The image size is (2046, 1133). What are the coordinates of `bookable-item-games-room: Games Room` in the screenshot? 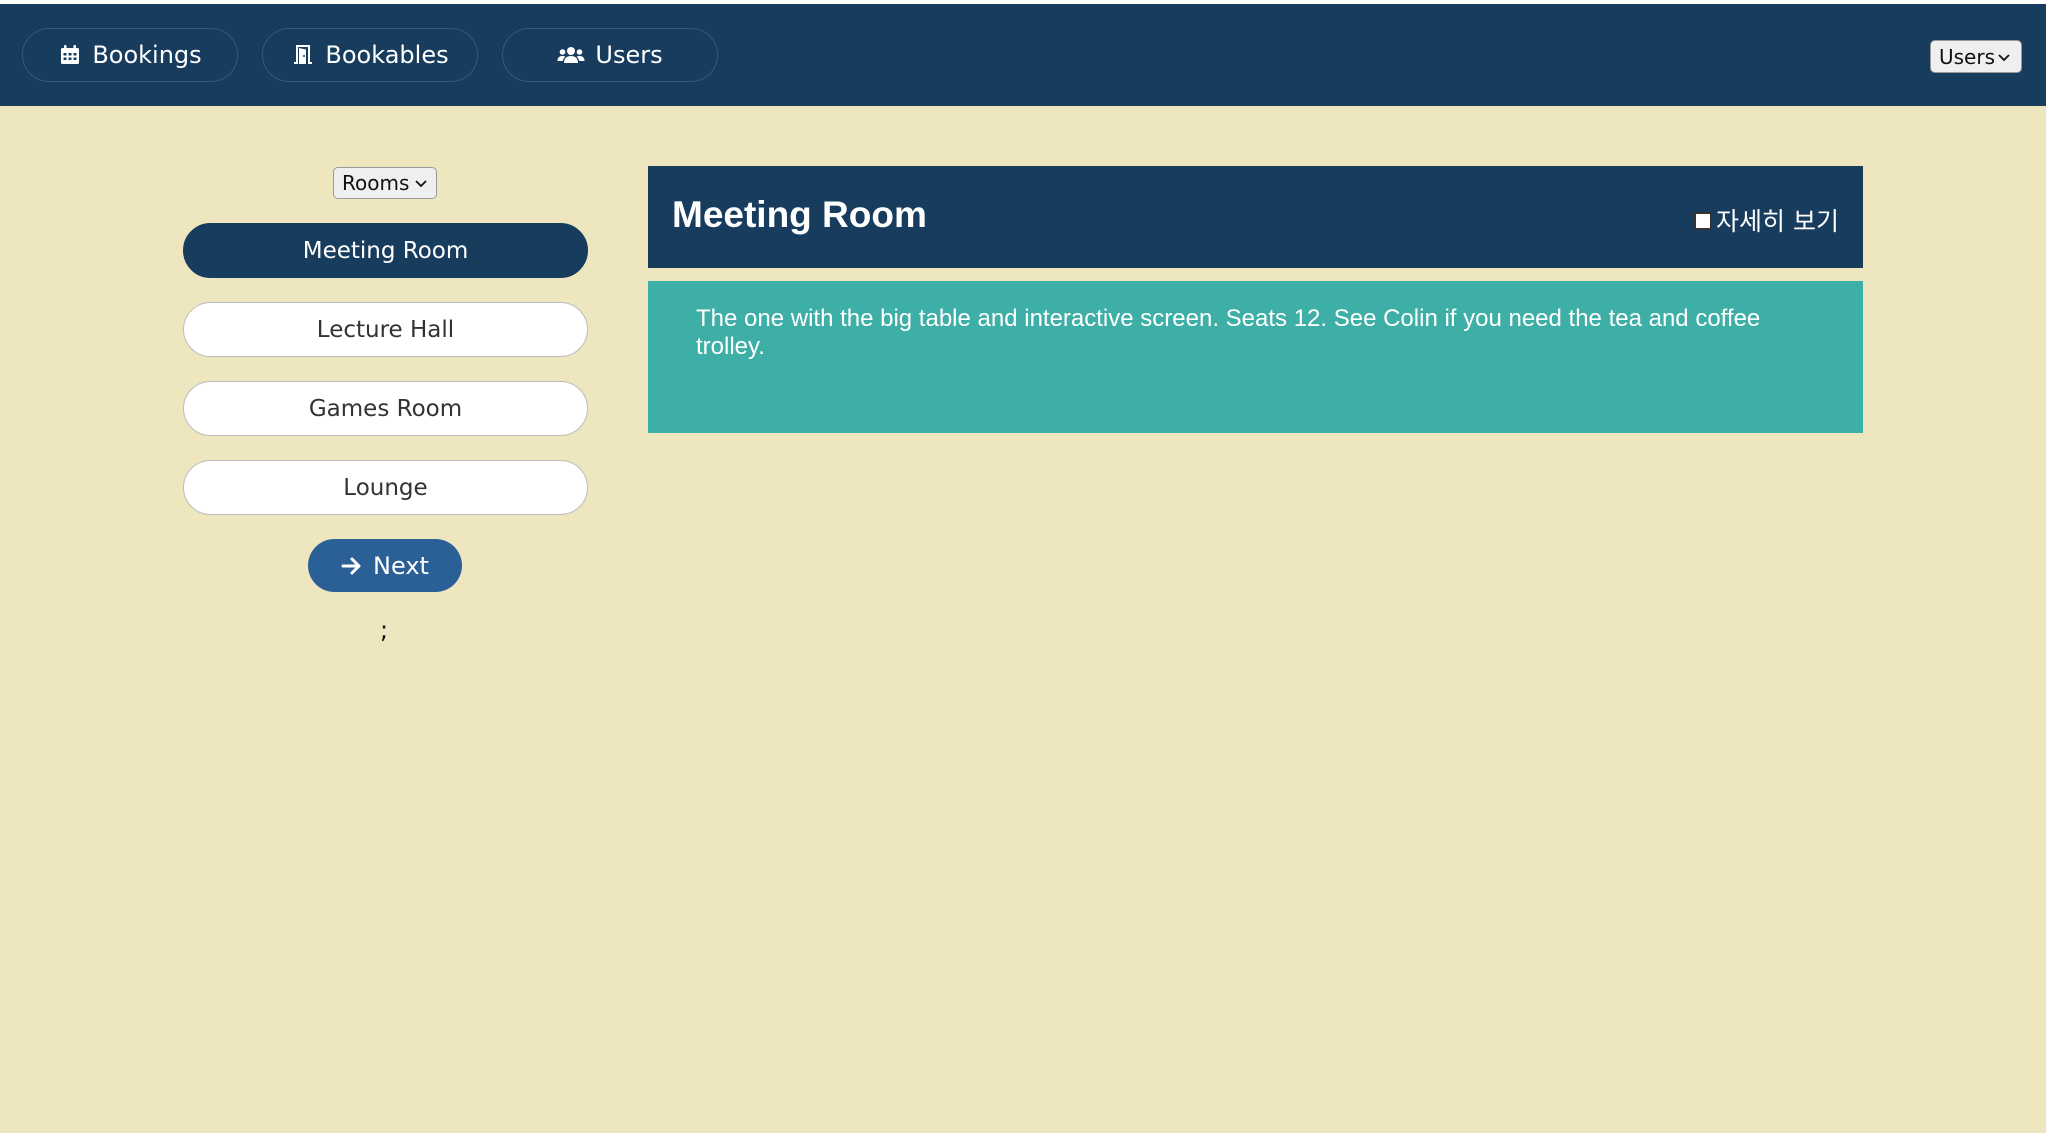 It's located at (385, 408).